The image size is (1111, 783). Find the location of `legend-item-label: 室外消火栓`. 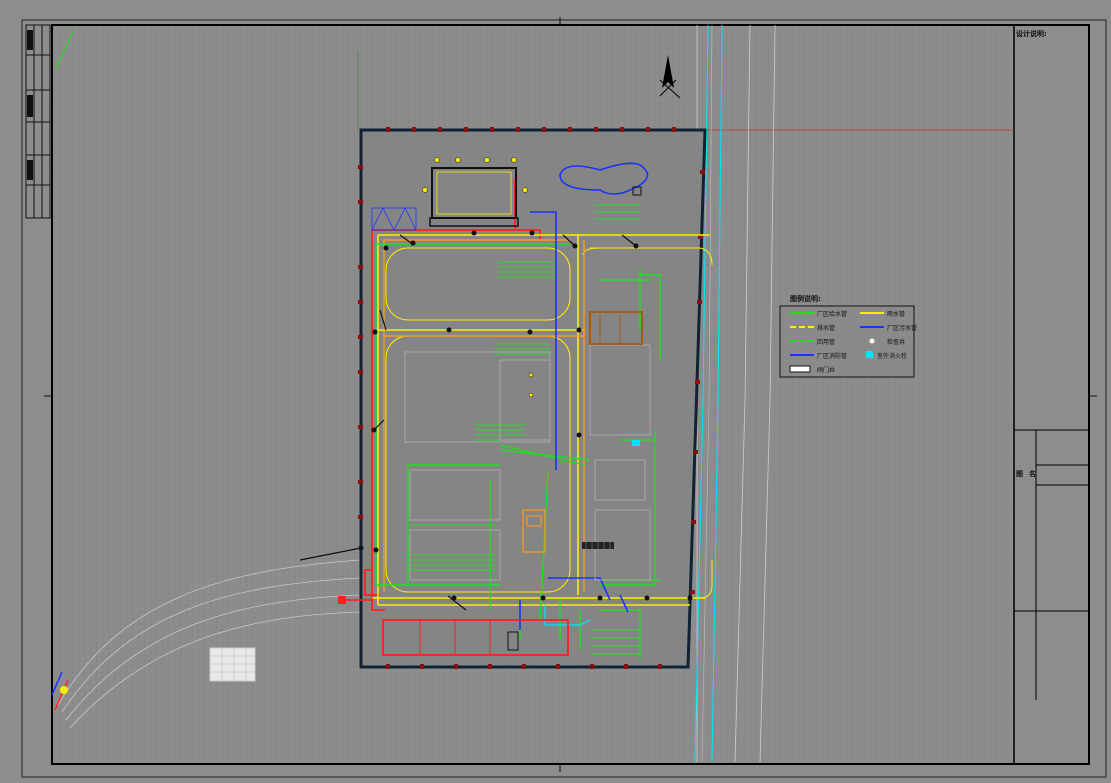

legend-item-label: 室外消火栓 is located at coordinates (892, 356).